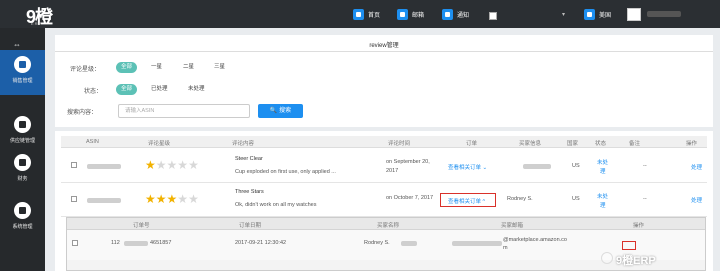 The height and width of the screenshot is (271, 720). What do you see at coordinates (589, 14) in the screenshot?
I see `flag-icon` at bounding box center [589, 14].